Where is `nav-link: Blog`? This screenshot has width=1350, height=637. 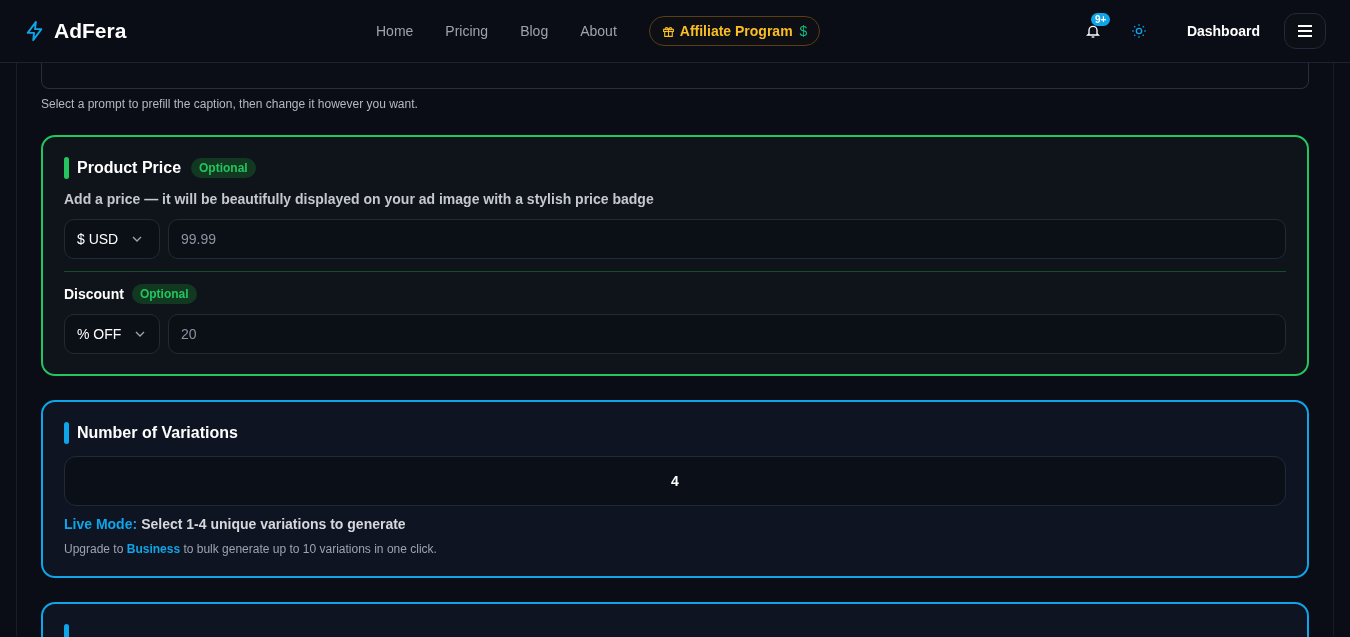 nav-link: Blog is located at coordinates (534, 31).